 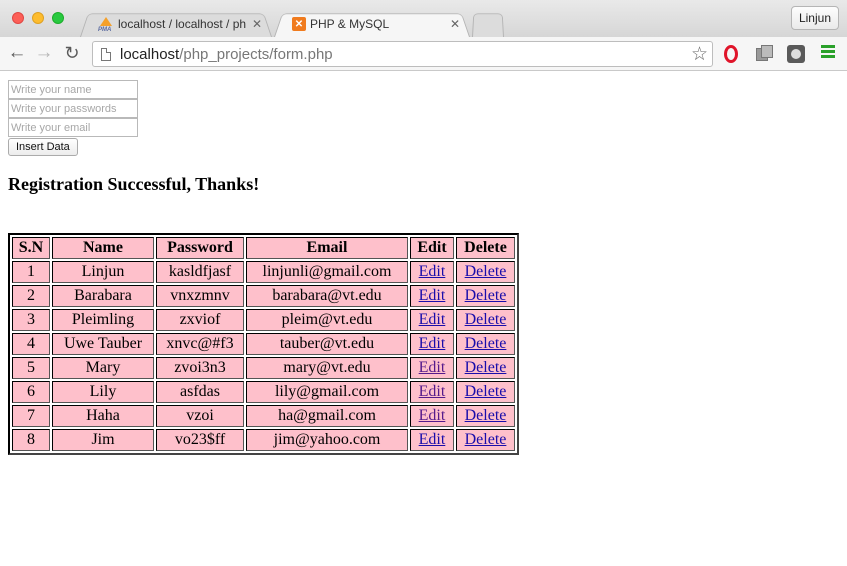 What do you see at coordinates (327, 320) in the screenshot?
I see `cell-email: pleim@vt.edu` at bounding box center [327, 320].